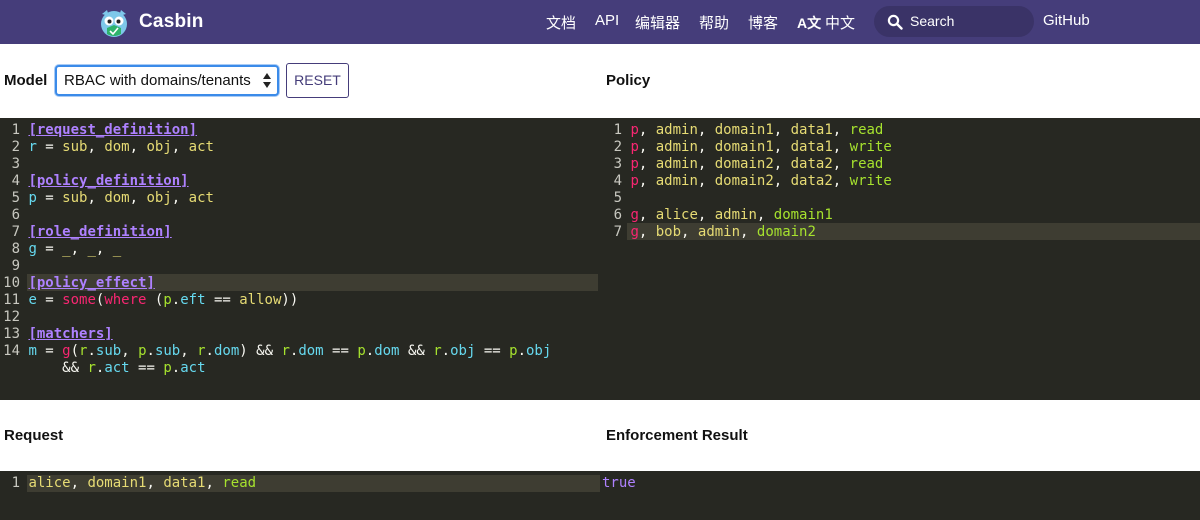  I want to click on request-line: 1 alice, domain1, data1, read, so click(134, 483).